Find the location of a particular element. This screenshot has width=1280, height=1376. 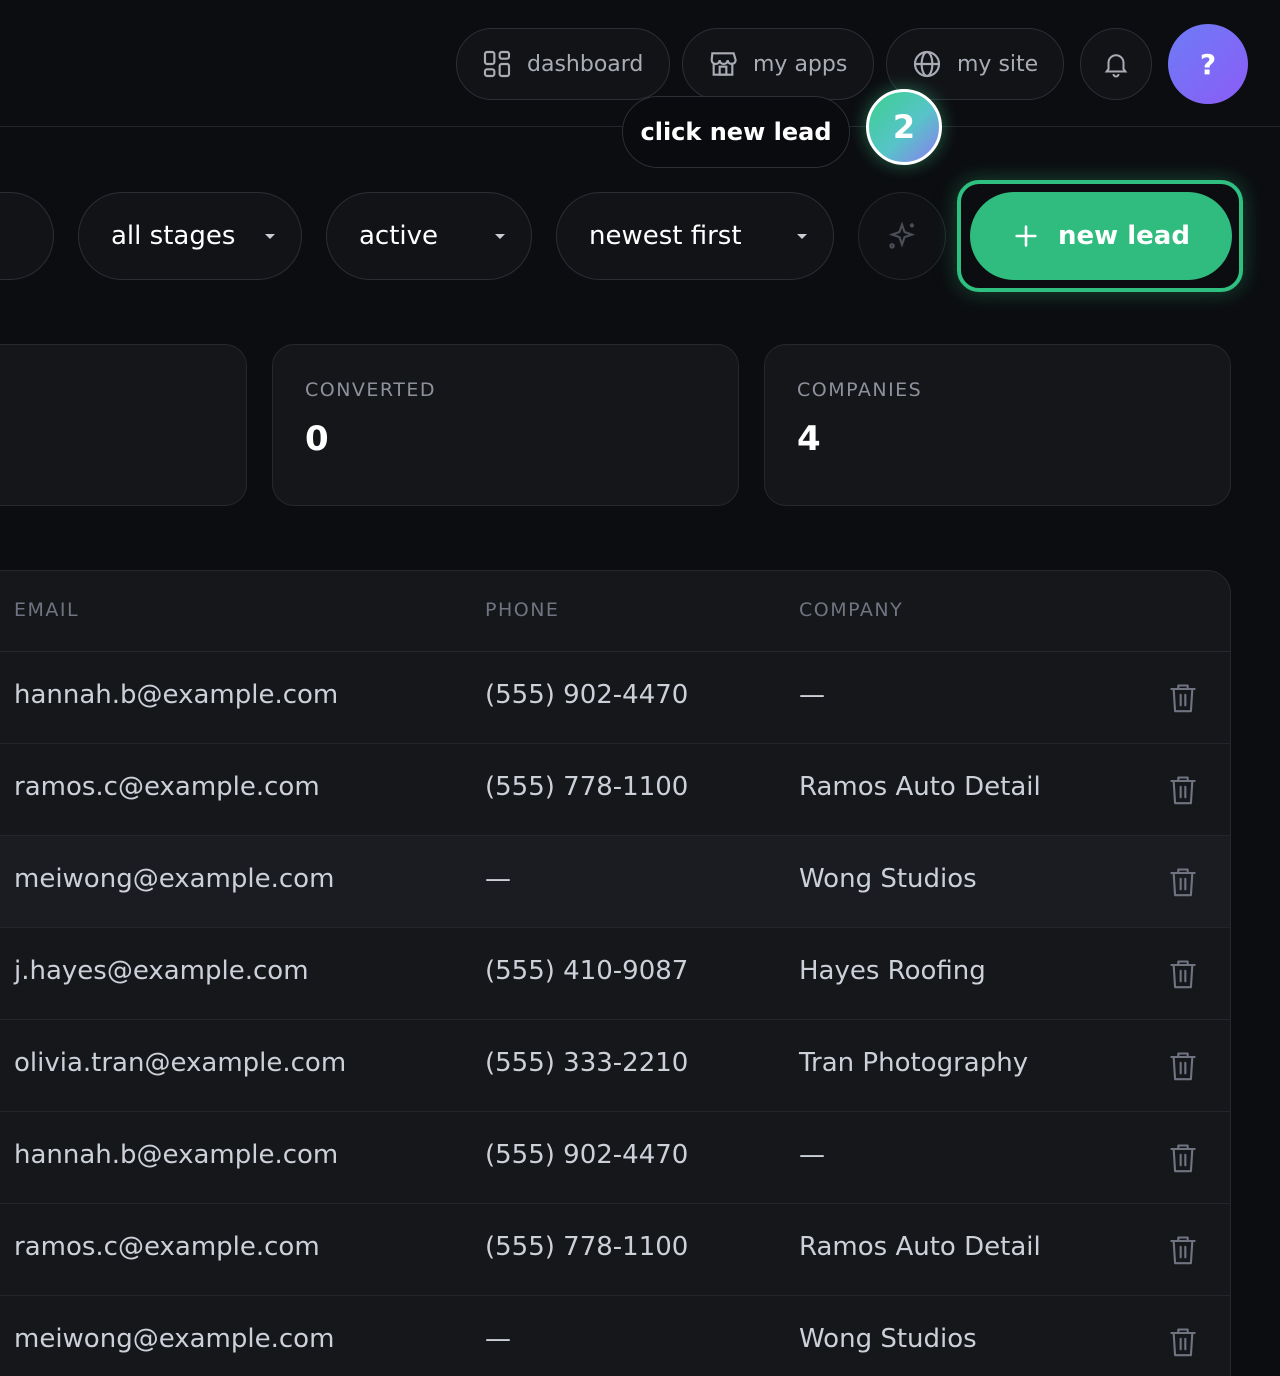

nav-my-apps-label: my apps is located at coordinates (800, 64).